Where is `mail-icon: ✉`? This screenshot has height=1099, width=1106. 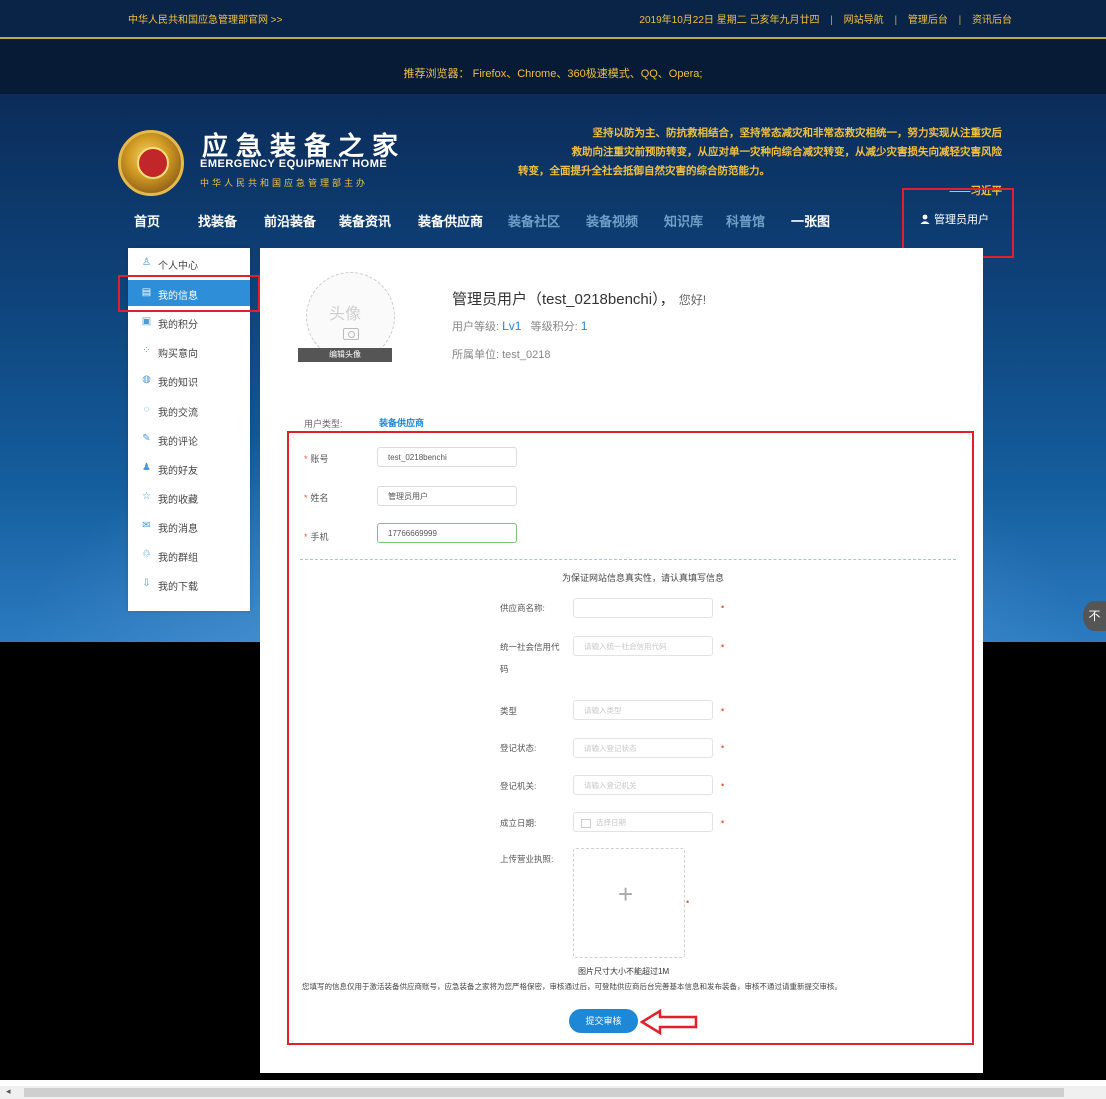 mail-icon: ✉ is located at coordinates (146, 525).